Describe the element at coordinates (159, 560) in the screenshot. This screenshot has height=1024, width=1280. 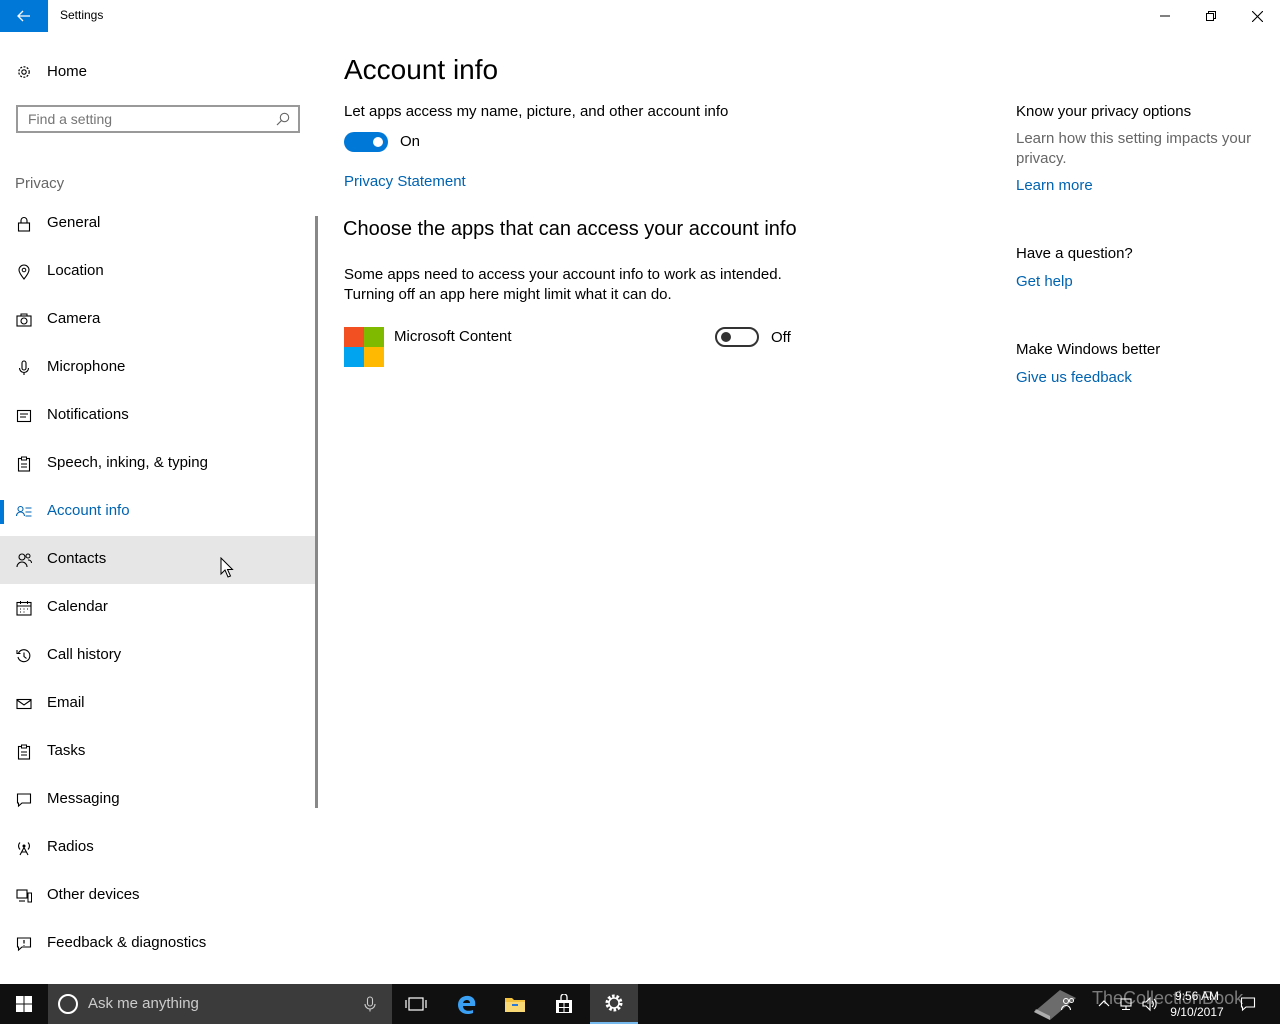
I see `sidebar-item-contacts: Contacts` at that location.